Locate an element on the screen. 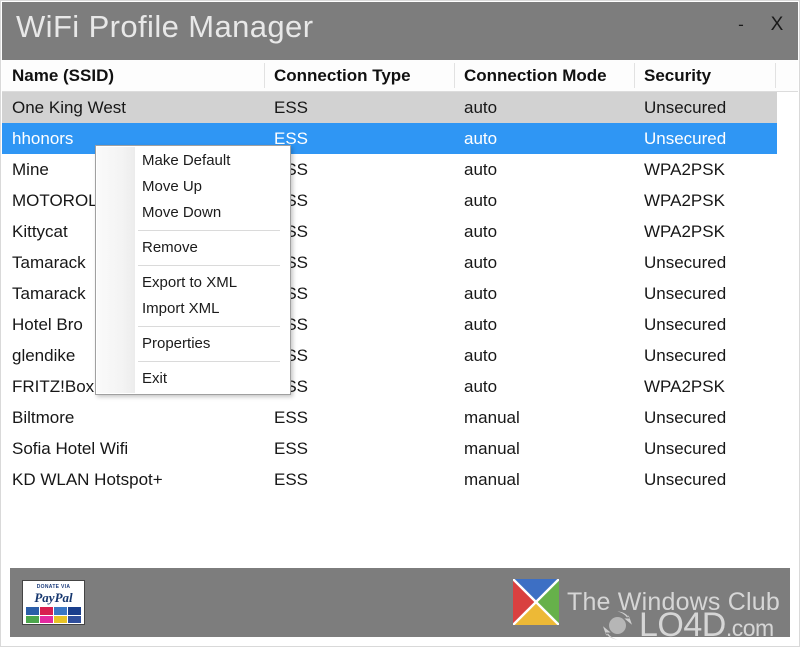  context-menu-item-remove: Remove is located at coordinates (193, 248).